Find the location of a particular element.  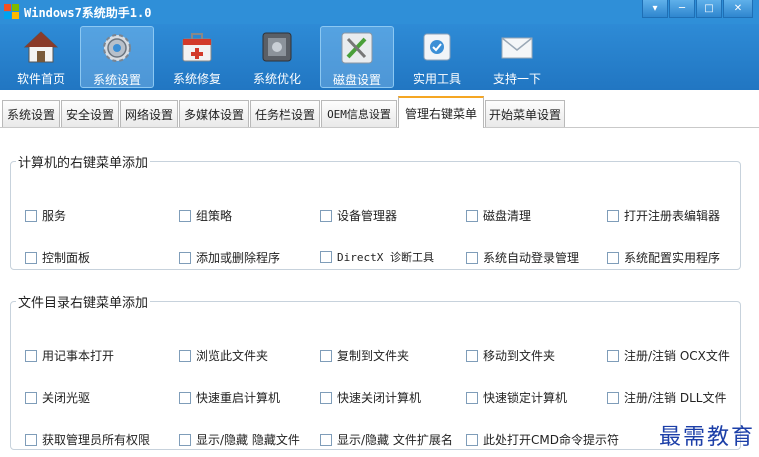

checkbox-register-ocx: 注册/注销 OCX文件 is located at coordinates (668, 355).